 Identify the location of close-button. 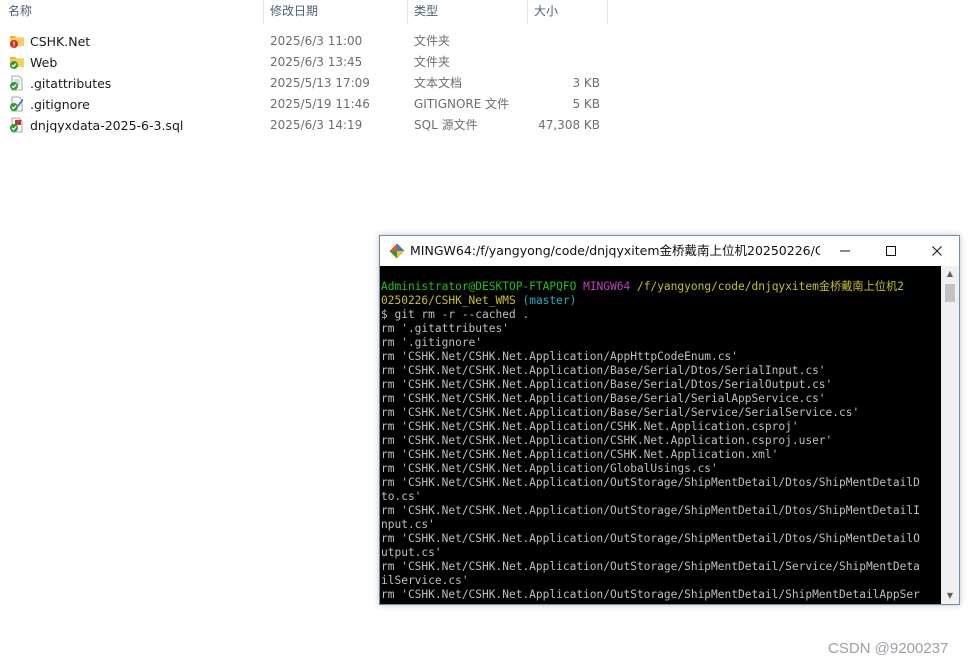
(937, 251).